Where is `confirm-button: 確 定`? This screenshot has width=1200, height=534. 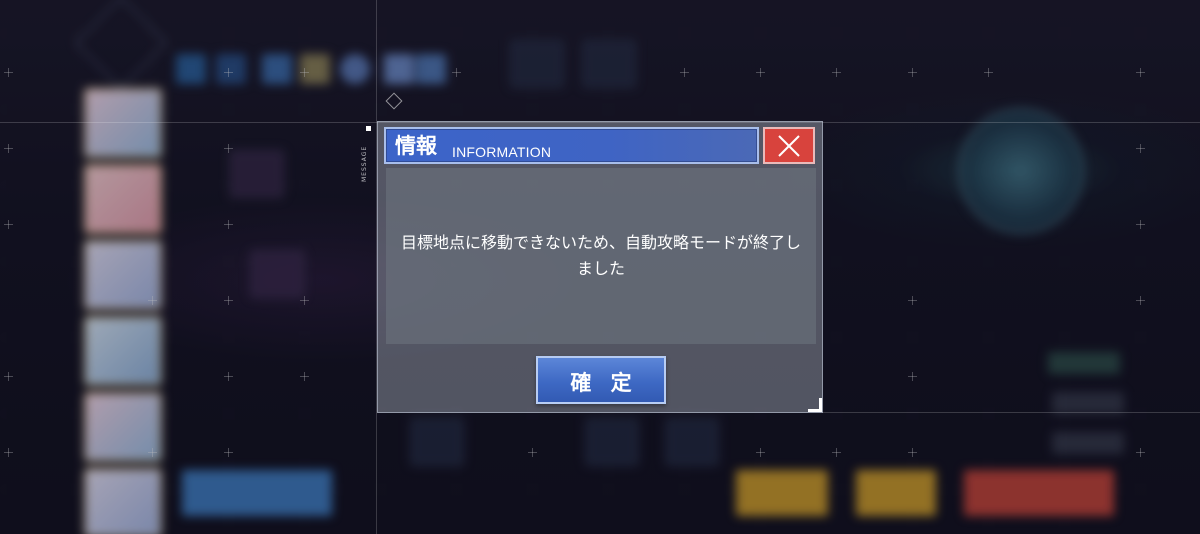
confirm-button: 確 定 is located at coordinates (601, 380).